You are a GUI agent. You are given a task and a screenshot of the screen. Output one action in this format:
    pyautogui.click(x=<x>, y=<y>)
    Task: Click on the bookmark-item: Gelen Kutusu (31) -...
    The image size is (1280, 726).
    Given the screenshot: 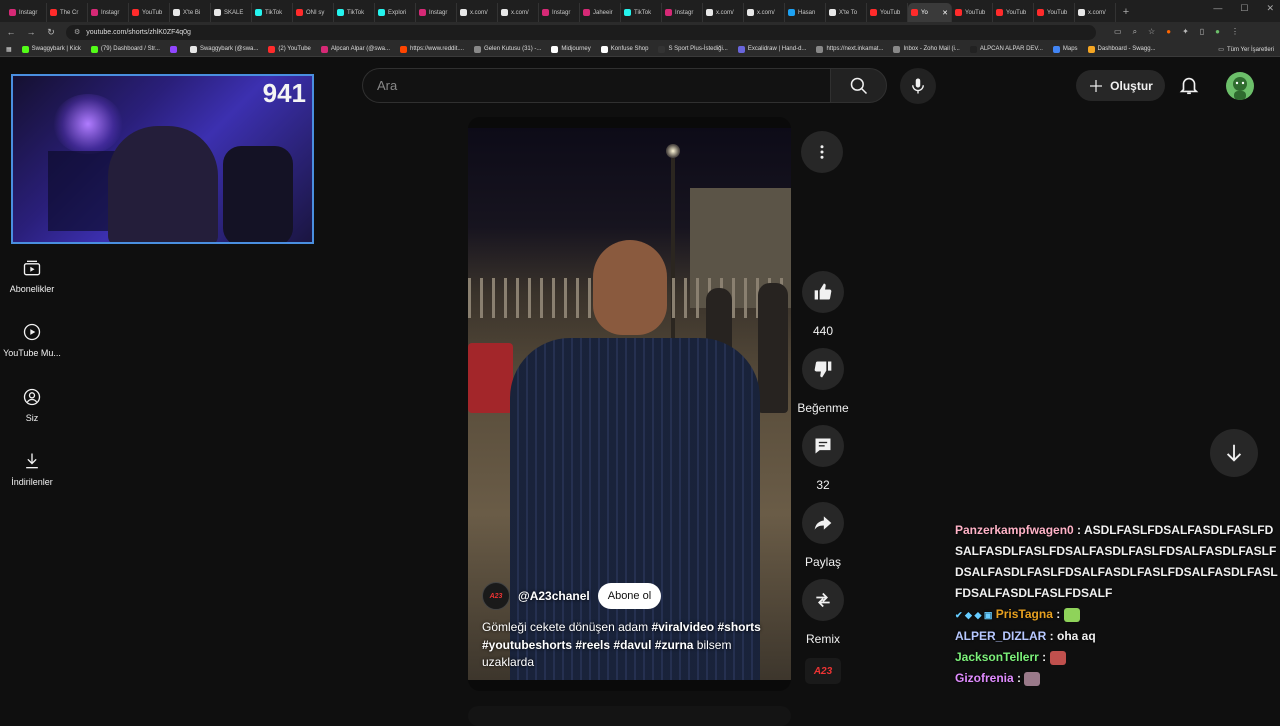 What is the action you would take?
    pyautogui.click(x=507, y=49)
    